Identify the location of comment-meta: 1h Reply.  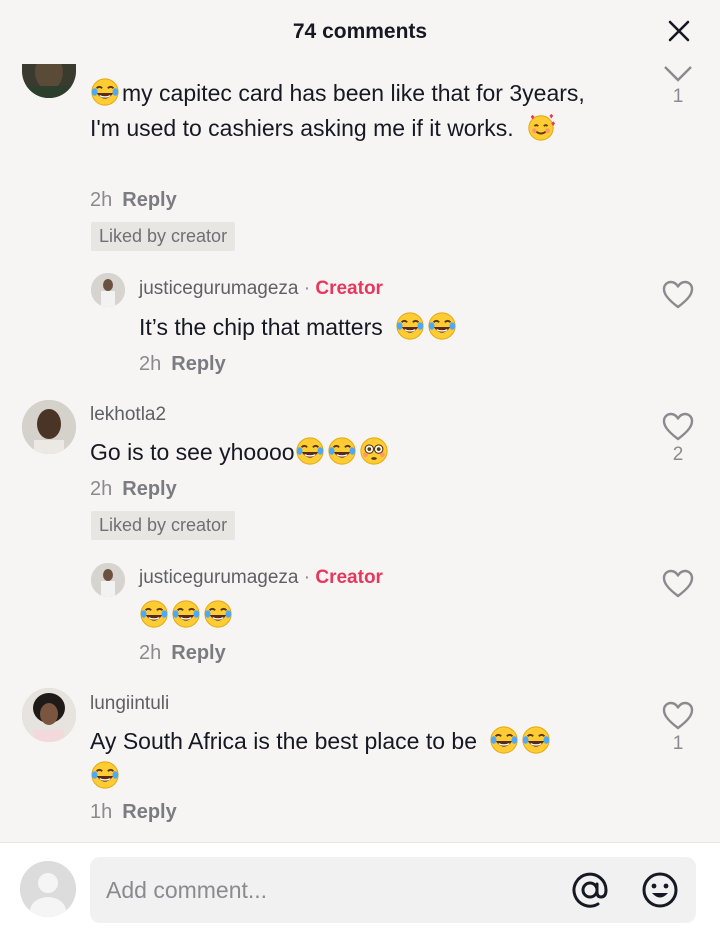
(133, 812).